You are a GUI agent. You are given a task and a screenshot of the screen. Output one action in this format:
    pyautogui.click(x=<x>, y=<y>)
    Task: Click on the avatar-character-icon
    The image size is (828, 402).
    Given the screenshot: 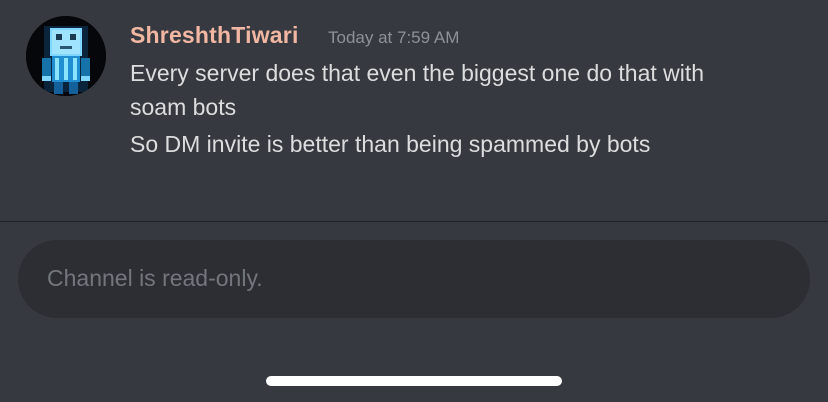 What is the action you would take?
    pyautogui.click(x=66, y=56)
    